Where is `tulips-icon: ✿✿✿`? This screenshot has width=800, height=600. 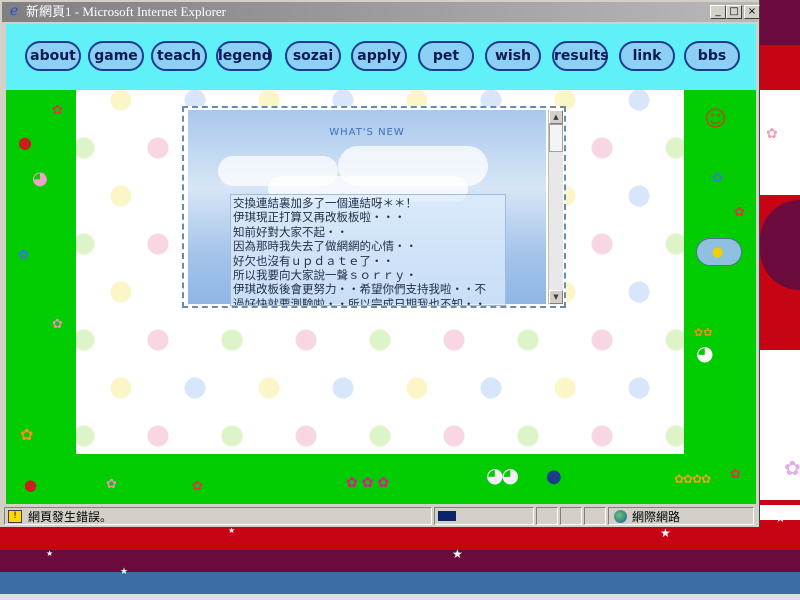
tulips-icon: ✿✿✿ is located at coordinates (370, 483).